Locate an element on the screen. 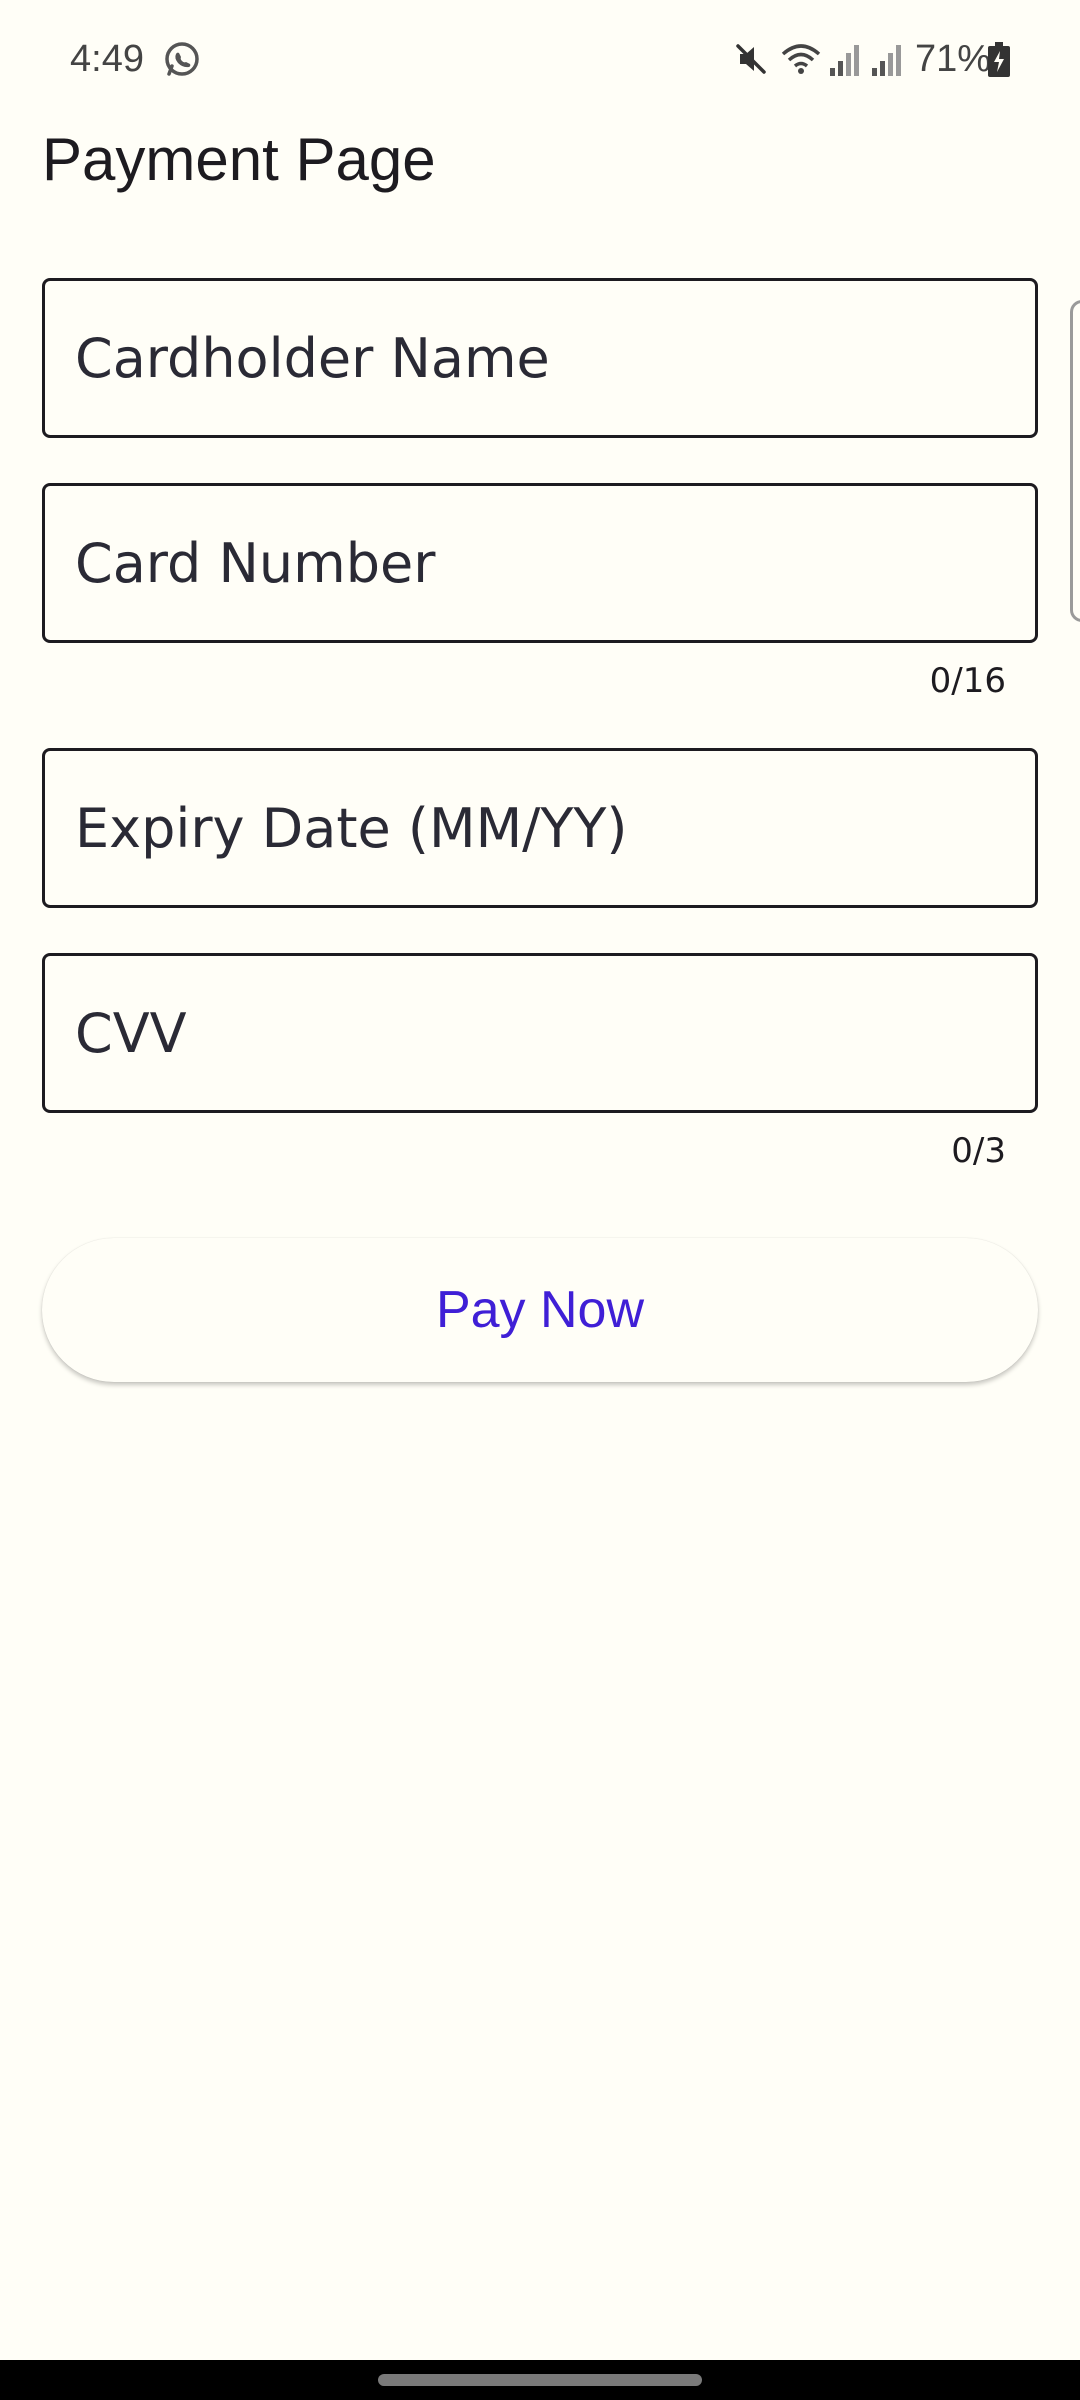  cardholder-name-input is located at coordinates (540, 358).